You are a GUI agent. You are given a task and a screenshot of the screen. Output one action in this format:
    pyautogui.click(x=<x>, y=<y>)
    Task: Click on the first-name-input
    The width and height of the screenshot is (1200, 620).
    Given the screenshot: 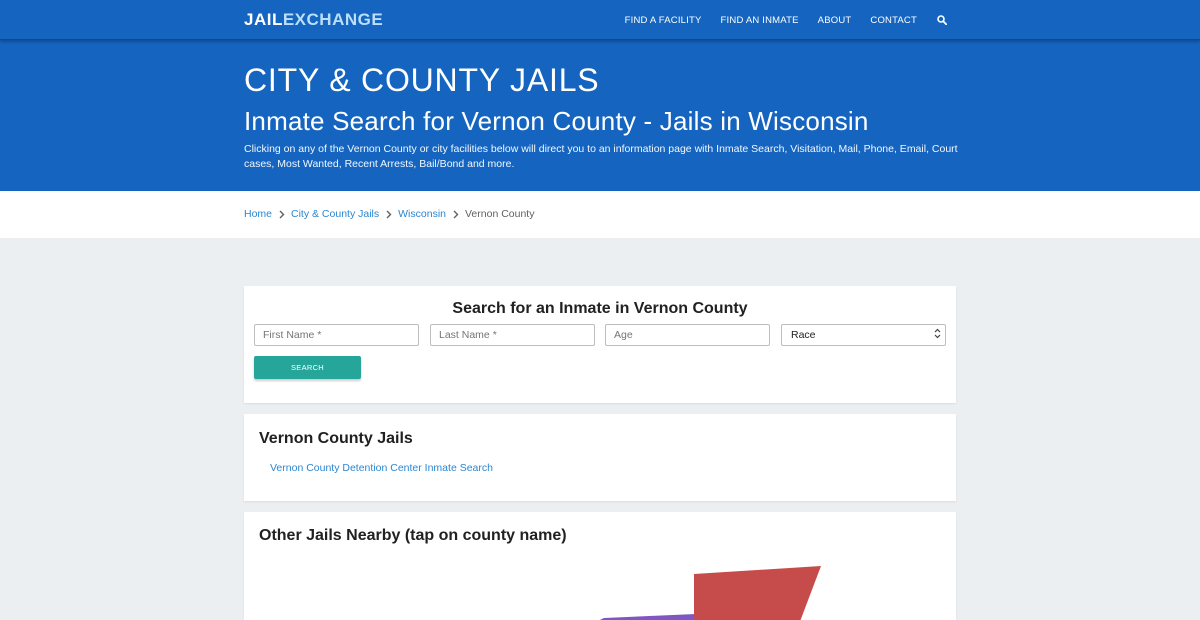 What is the action you would take?
    pyautogui.click(x=336, y=335)
    